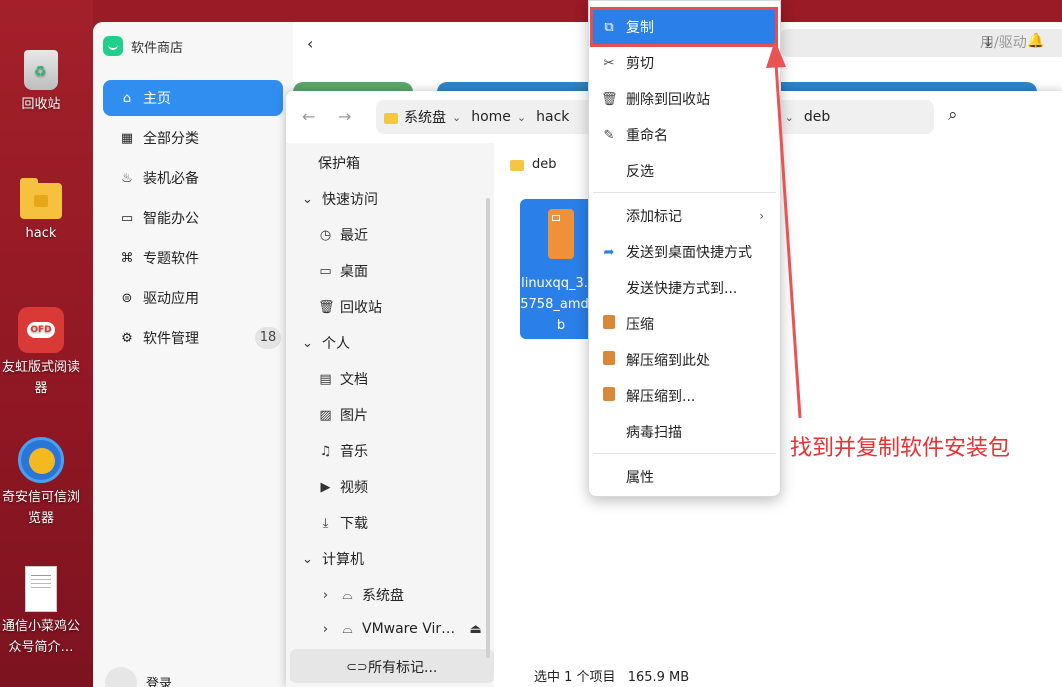 The height and width of the screenshot is (687, 1062). I want to click on sidebar-item-documents: ▤ 文档, so click(343, 379).